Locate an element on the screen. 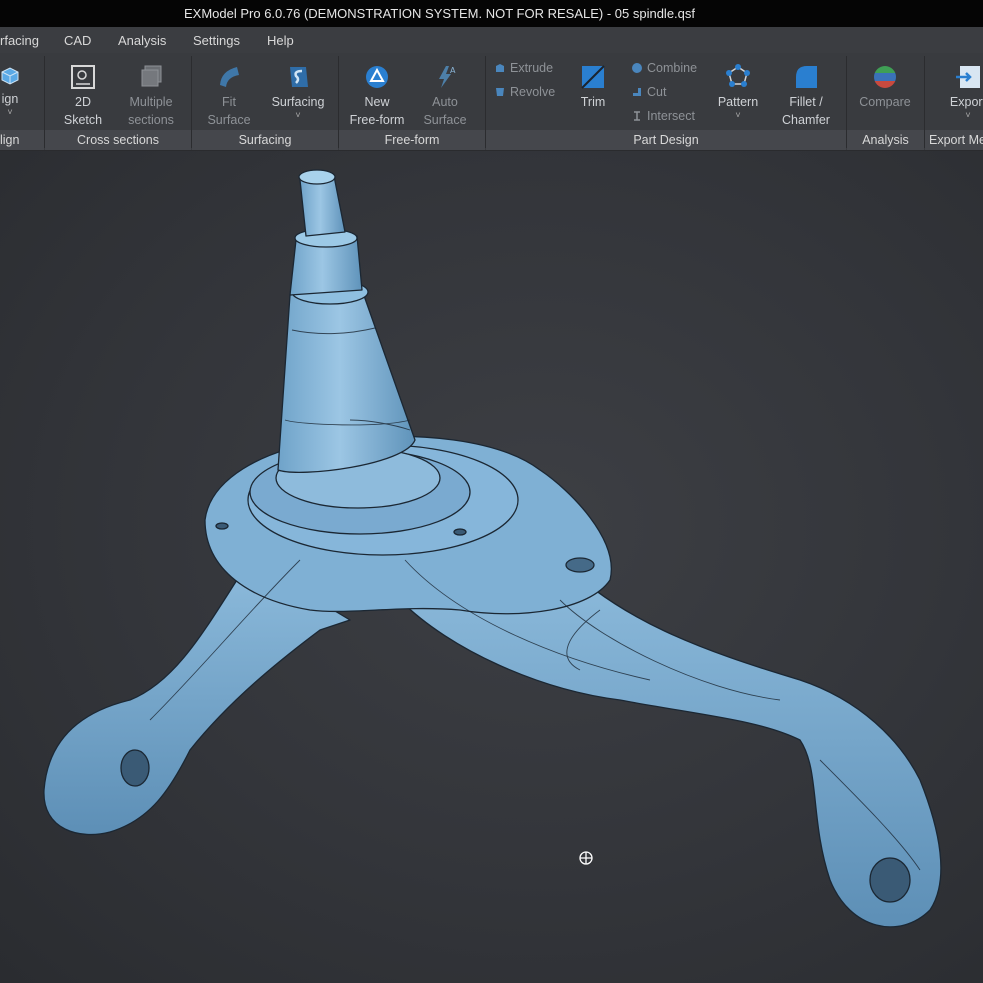 The height and width of the screenshot is (983, 983). intersect-button: Intersect is located at coordinates (663, 116).